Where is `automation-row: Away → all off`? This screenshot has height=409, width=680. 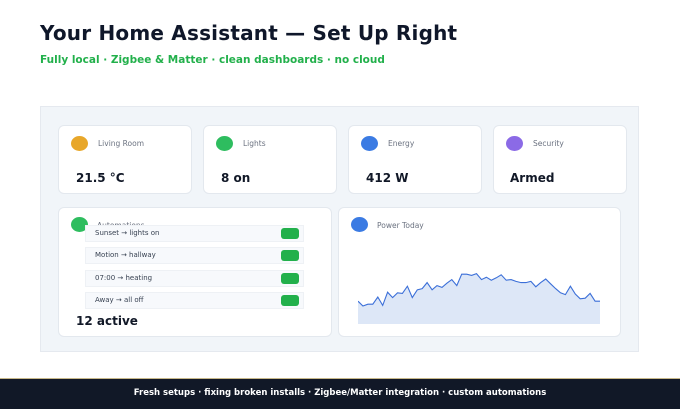 automation-row: Away → all off is located at coordinates (194, 300).